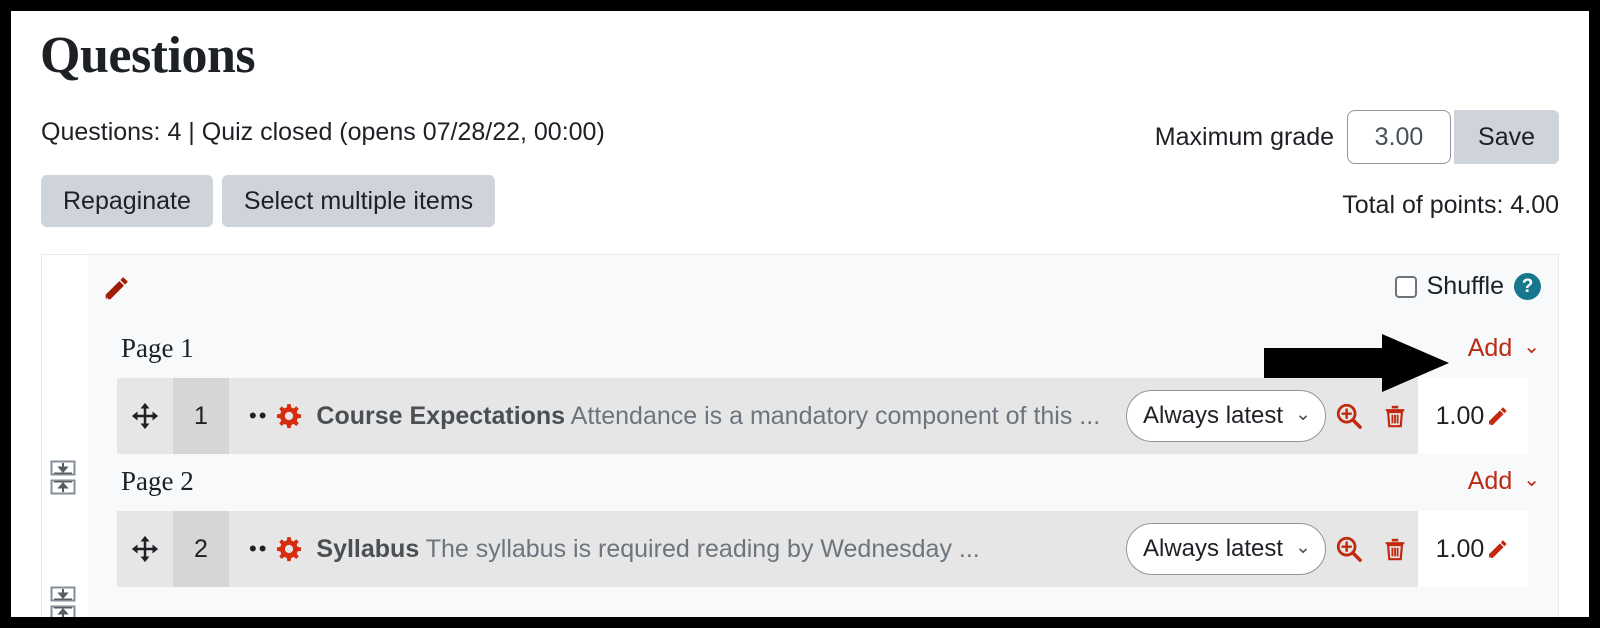 This screenshot has height=628, width=1600. I want to click on page-header-row: Page 2 Add ⌄, so click(823, 482).